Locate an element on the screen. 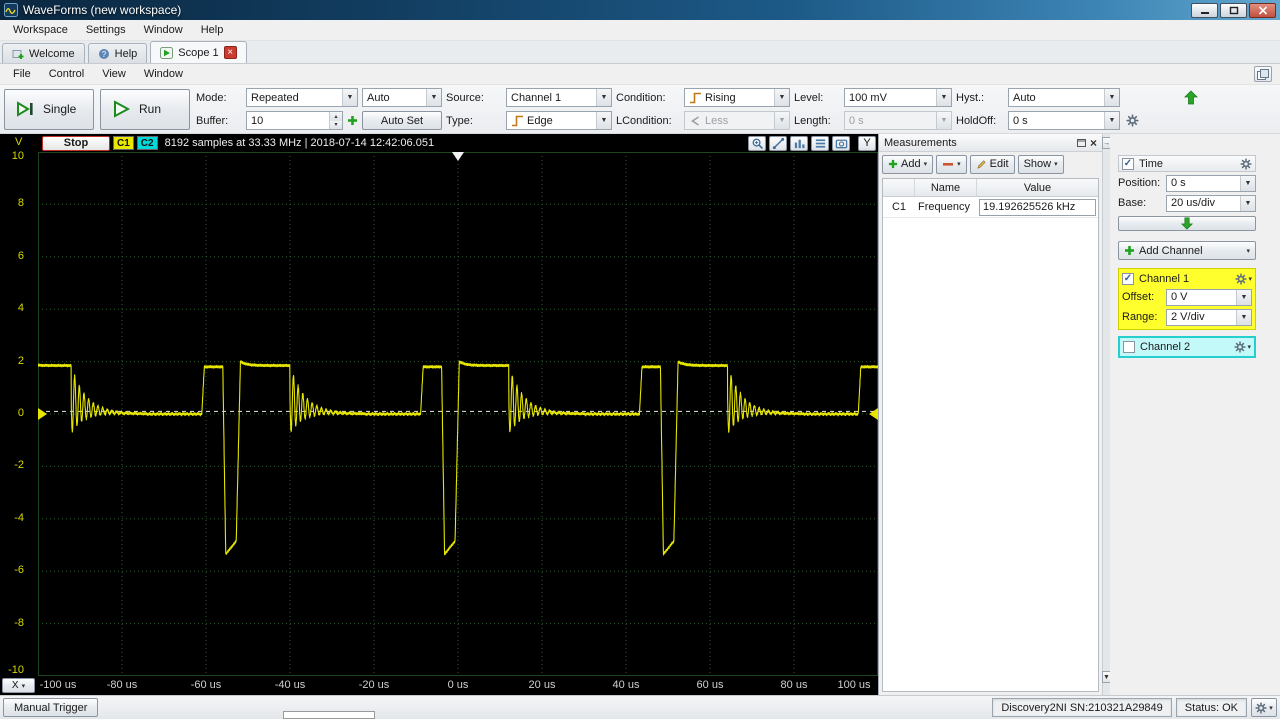 The width and height of the screenshot is (1280, 719). table-row: C1 Frequency 19.192625526 kHz is located at coordinates (990, 207).